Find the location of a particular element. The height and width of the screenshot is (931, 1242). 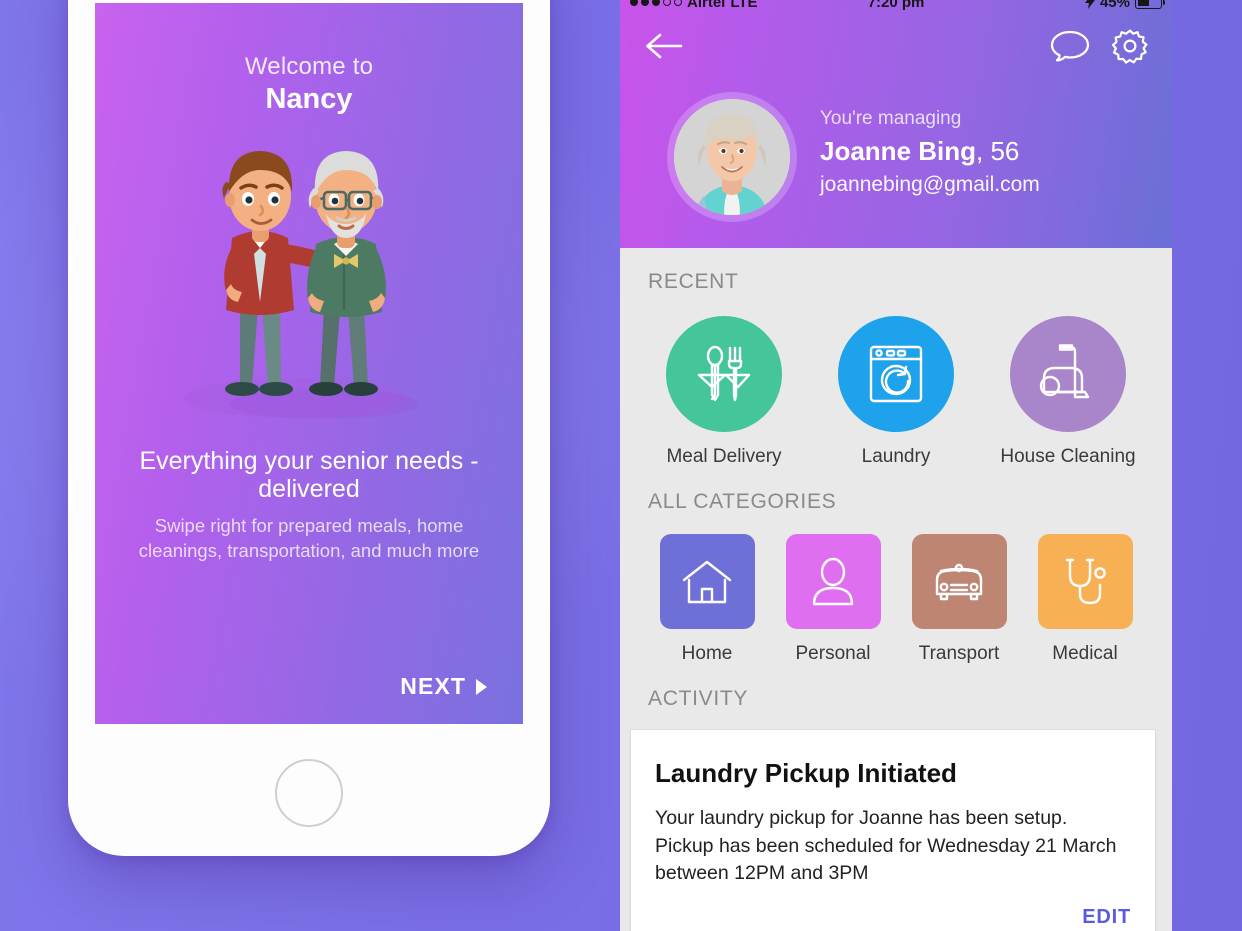

laundry-circle is located at coordinates (896, 374).